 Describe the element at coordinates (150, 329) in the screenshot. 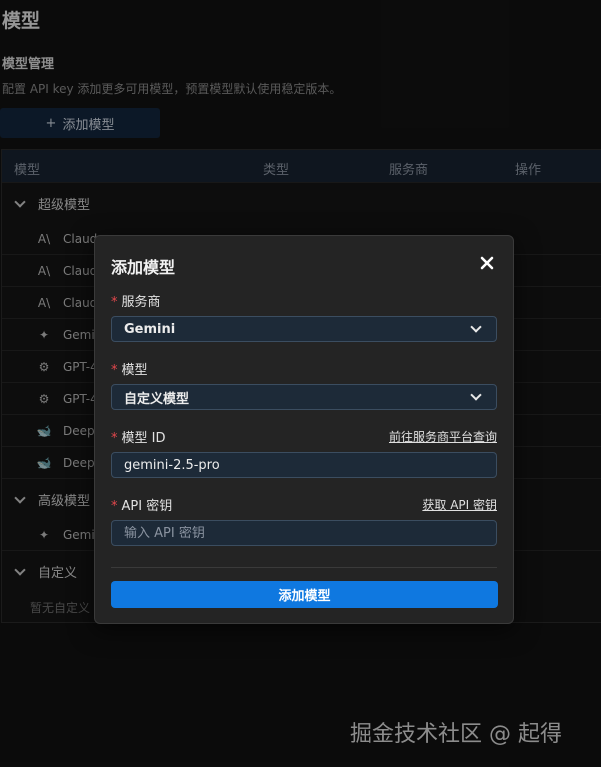

I see `provider-value: Gemini` at that location.